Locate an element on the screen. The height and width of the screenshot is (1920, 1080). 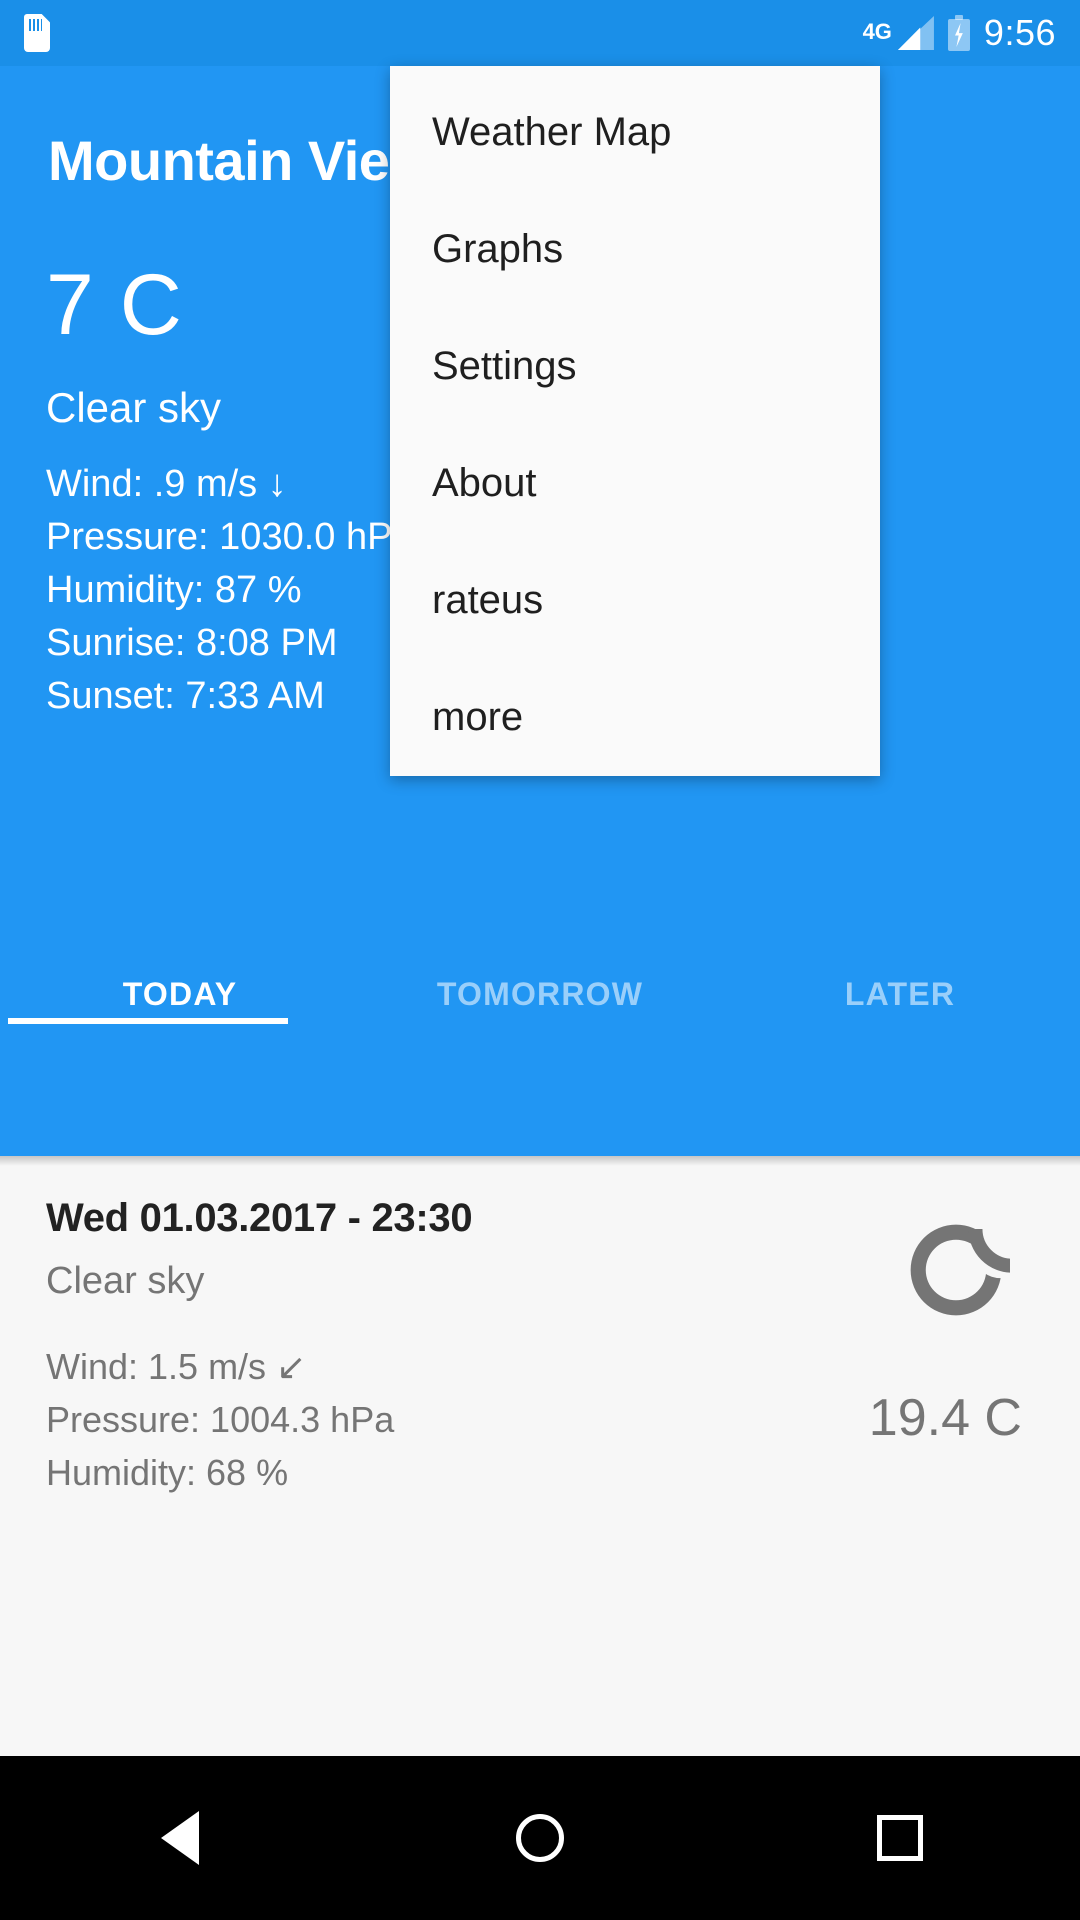
menu-item-settings: Settings is located at coordinates (635, 366).